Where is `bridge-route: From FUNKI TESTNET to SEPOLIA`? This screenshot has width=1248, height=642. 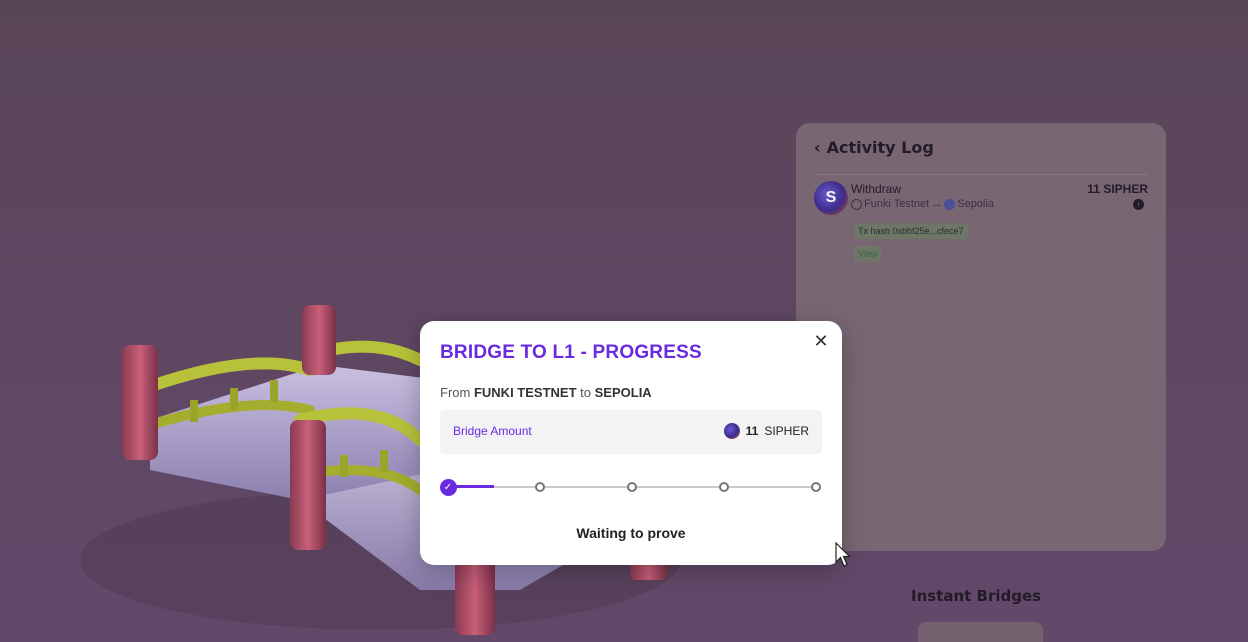 bridge-route: From FUNKI TESTNET to SEPOLIA is located at coordinates (546, 392).